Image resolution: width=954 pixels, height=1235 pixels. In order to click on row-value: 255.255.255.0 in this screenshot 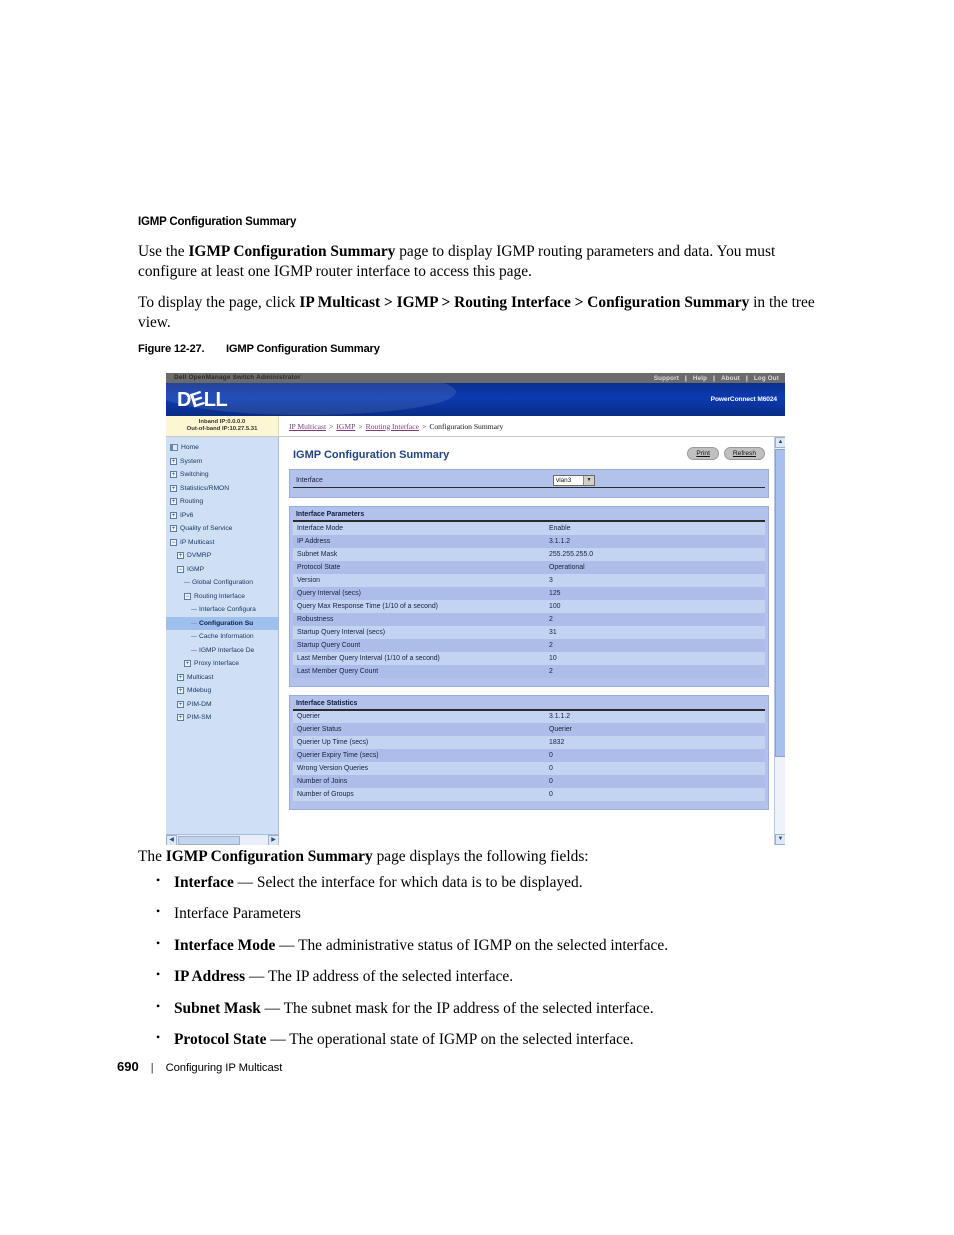, I will do `click(655, 554)`.